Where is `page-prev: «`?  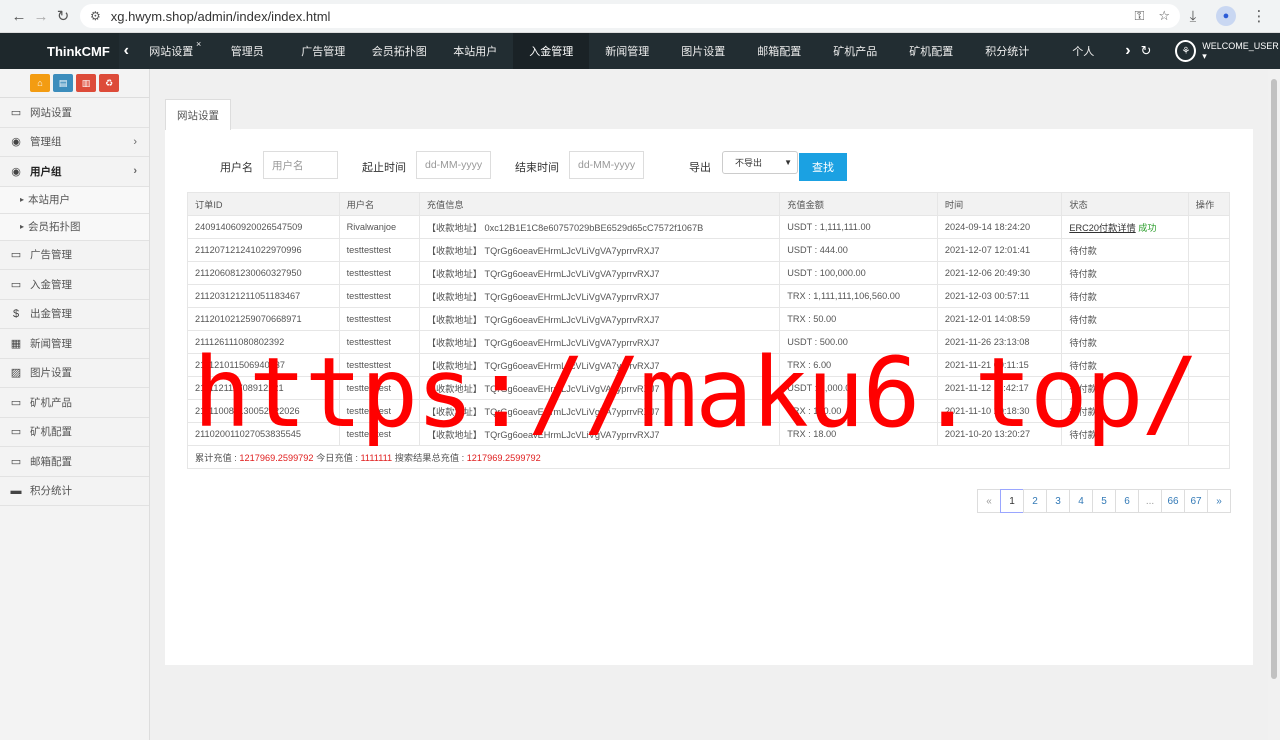 page-prev: « is located at coordinates (989, 501).